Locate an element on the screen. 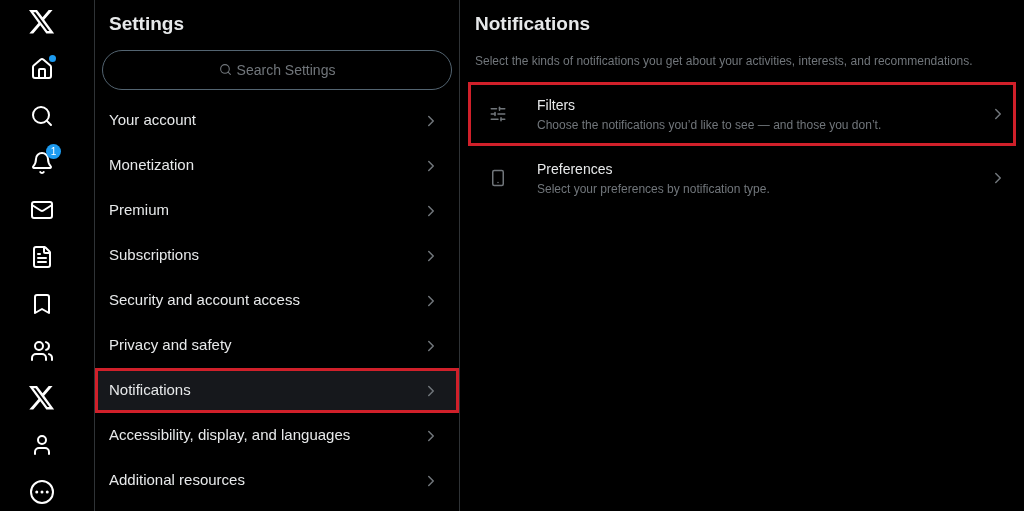 This screenshot has height=511, width=1024. settings-item: Accessibility, display, and languages is located at coordinates (277, 435).